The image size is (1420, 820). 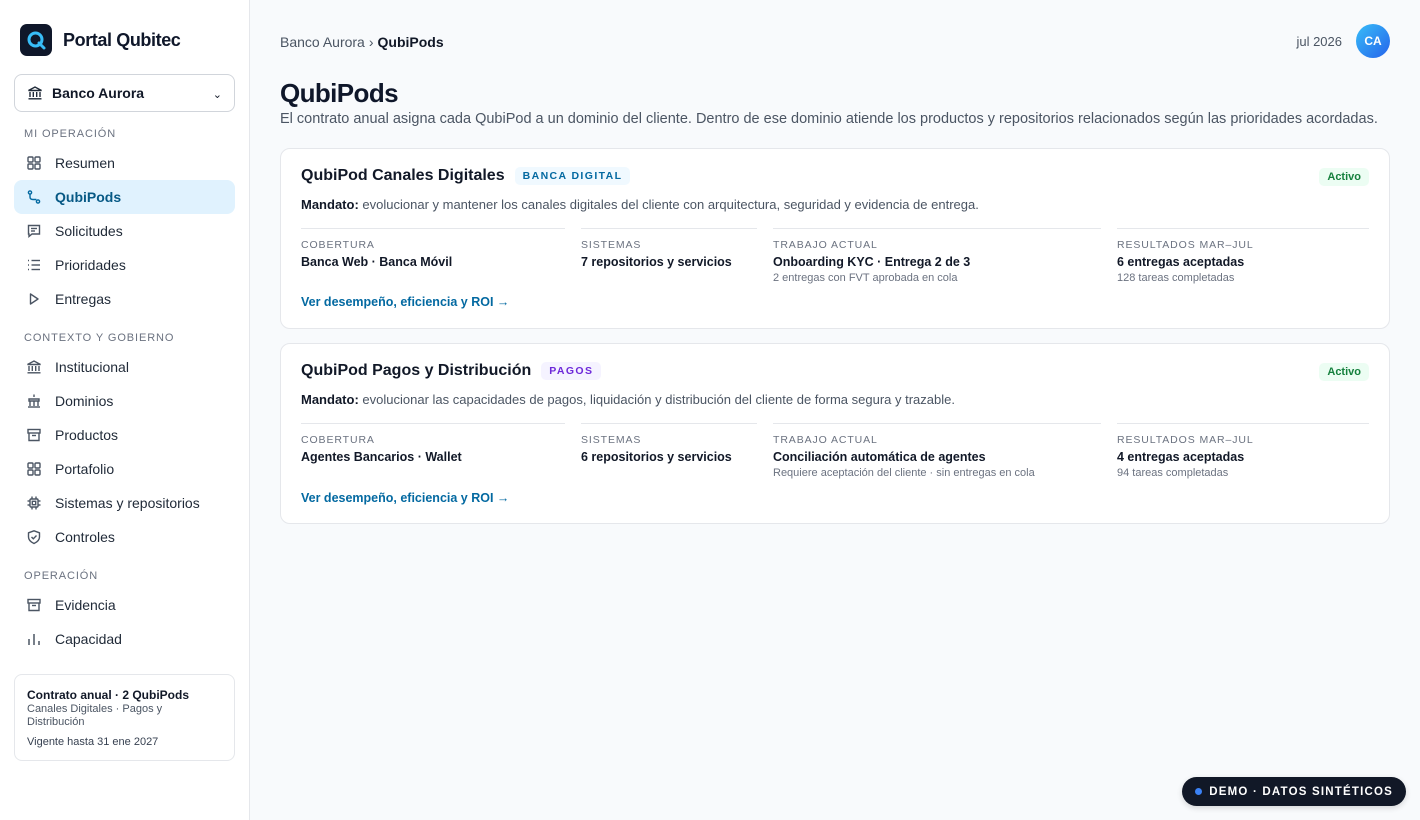 I want to click on bar-chart-icon, so click(x=34, y=639).